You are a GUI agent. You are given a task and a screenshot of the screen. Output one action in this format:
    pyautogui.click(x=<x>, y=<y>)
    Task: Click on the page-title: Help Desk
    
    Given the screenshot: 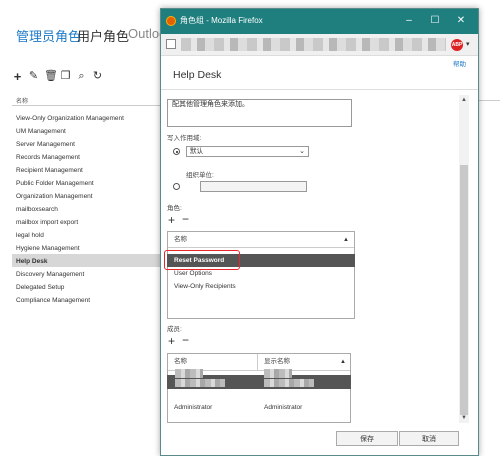 What is the action you would take?
    pyautogui.click(x=197, y=75)
    